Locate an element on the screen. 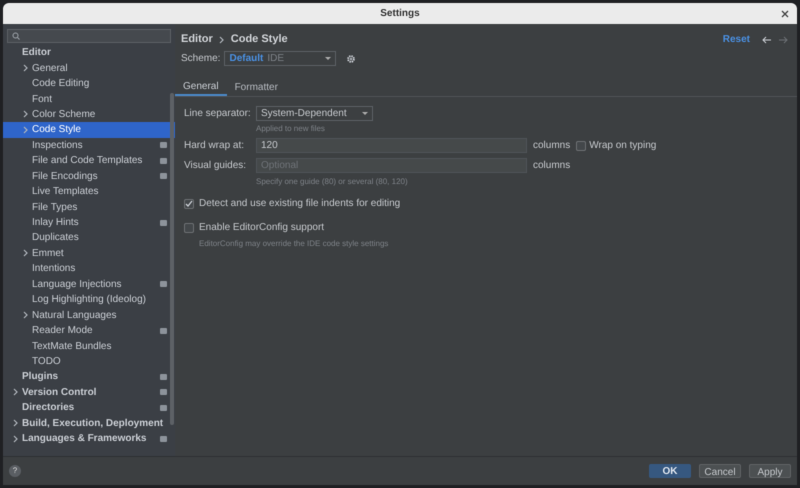 Image resolution: width=800 pixels, height=488 pixels. gear-icon is located at coordinates (351, 59).